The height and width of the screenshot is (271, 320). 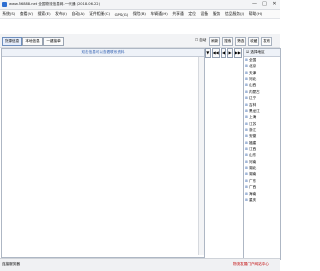 I want to click on toolbar: 货源信息 本地信息 一键接单 ☐ 自动 刷新 搜索 筛选 收藏 发布, so click(x=140, y=41).